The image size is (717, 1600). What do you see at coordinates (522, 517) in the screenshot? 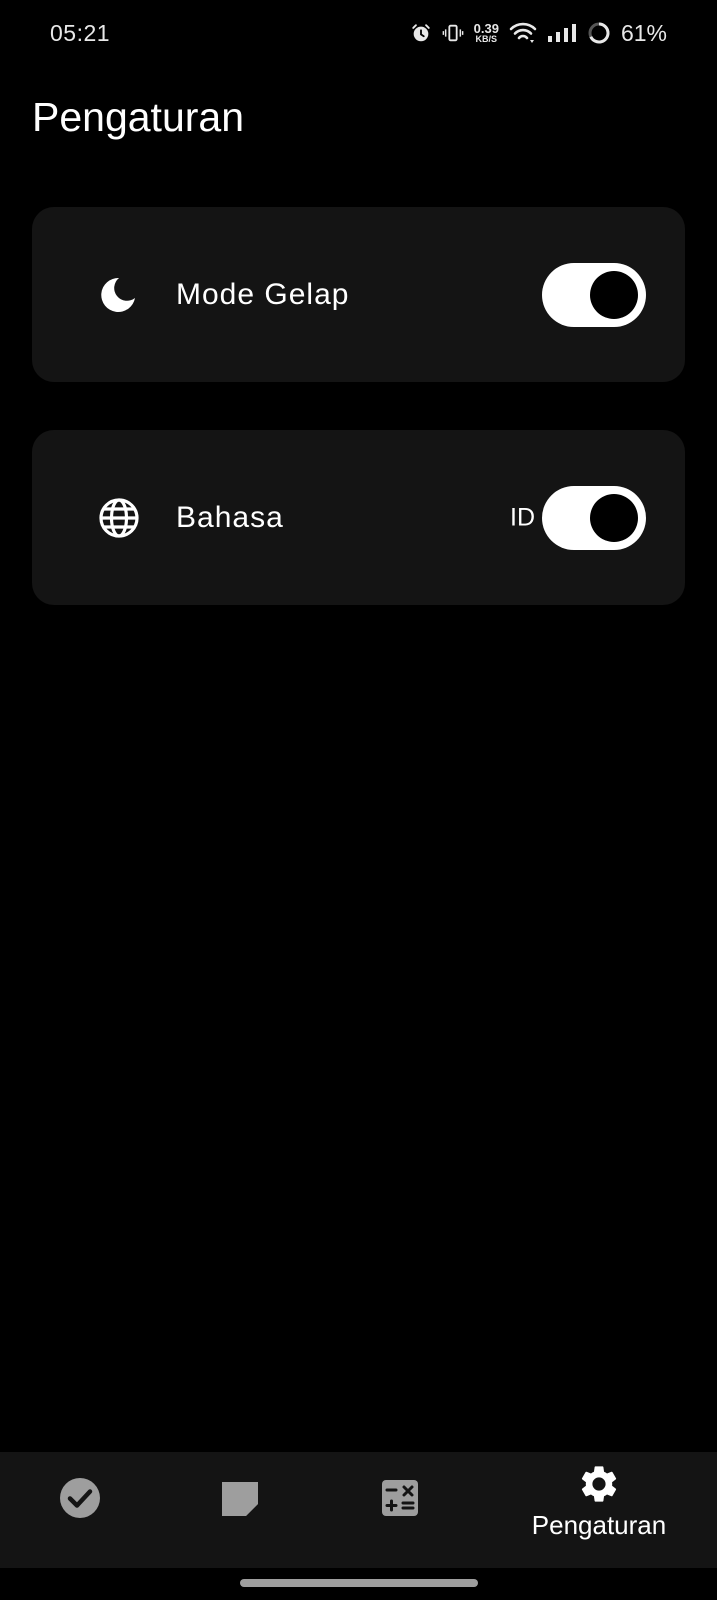
I see `language-code: ID` at bounding box center [522, 517].